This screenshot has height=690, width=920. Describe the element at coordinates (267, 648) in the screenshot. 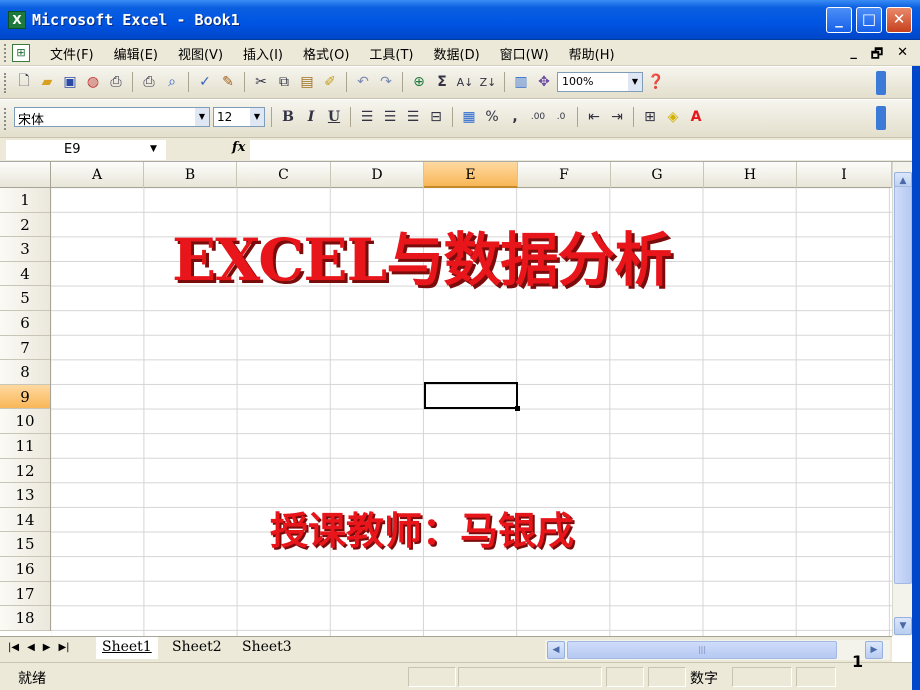

I see `tab-sheet3: Sheet3` at that location.